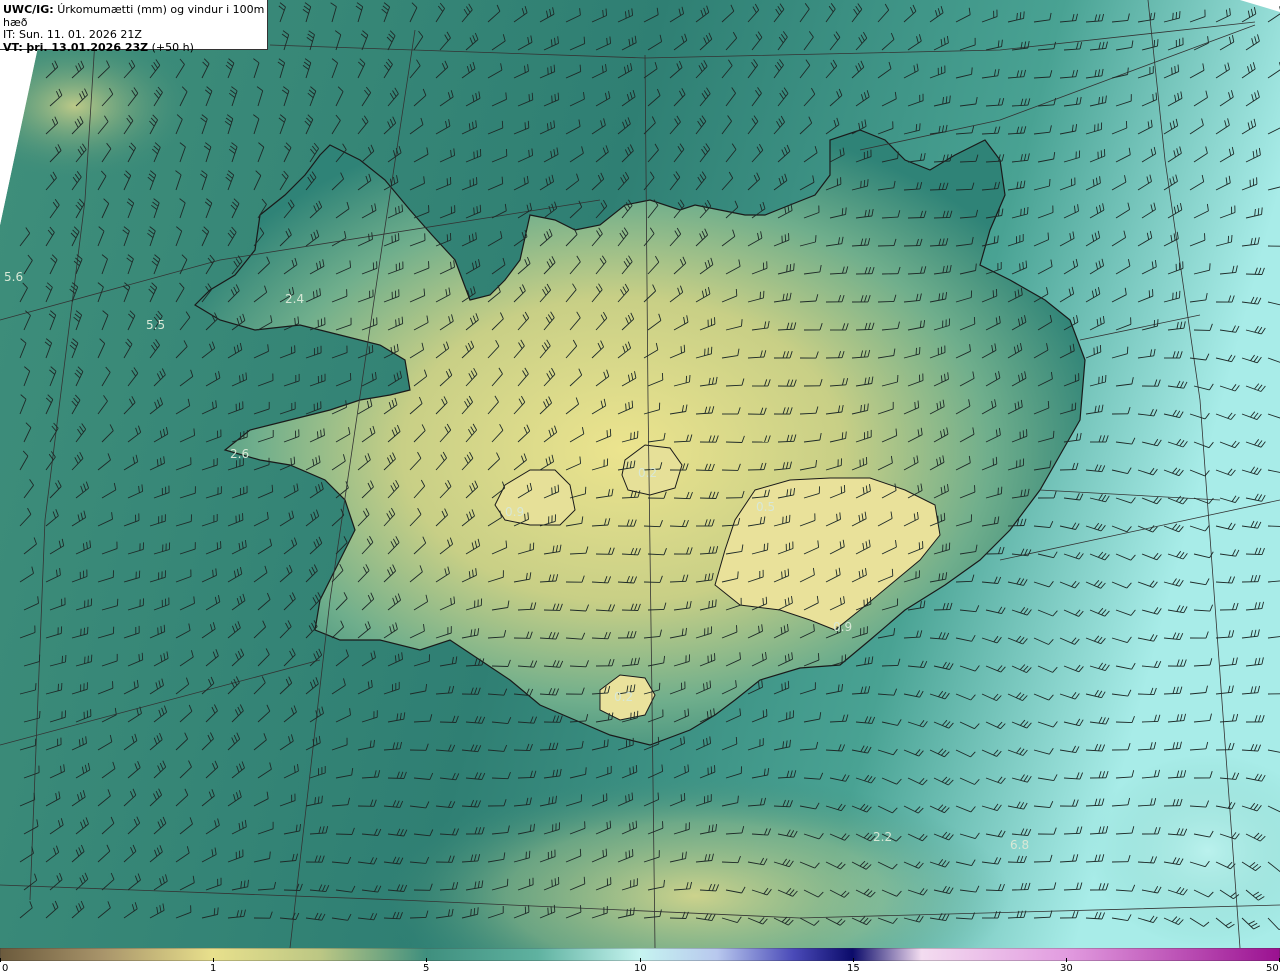 The width and height of the screenshot is (1280, 978). I want to click on valid-offset: (+50 h), so click(172, 47).